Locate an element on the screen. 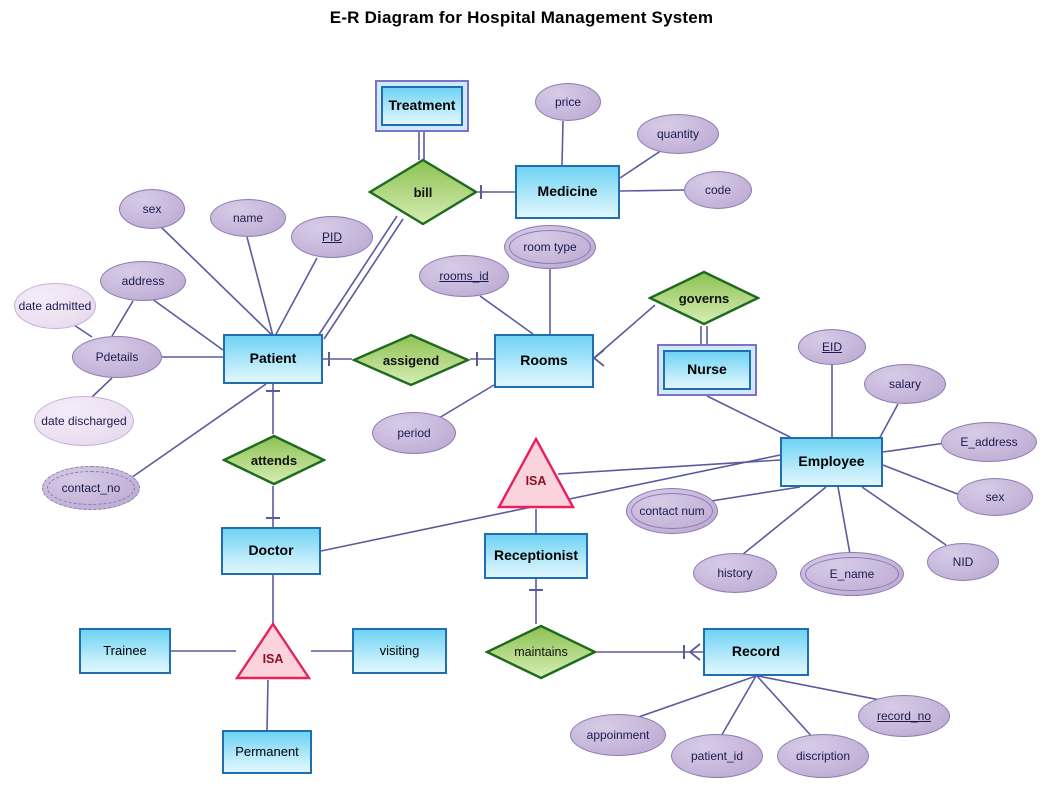 This screenshot has width=1043, height=789. entity-label: Trainee is located at coordinates (125, 650).